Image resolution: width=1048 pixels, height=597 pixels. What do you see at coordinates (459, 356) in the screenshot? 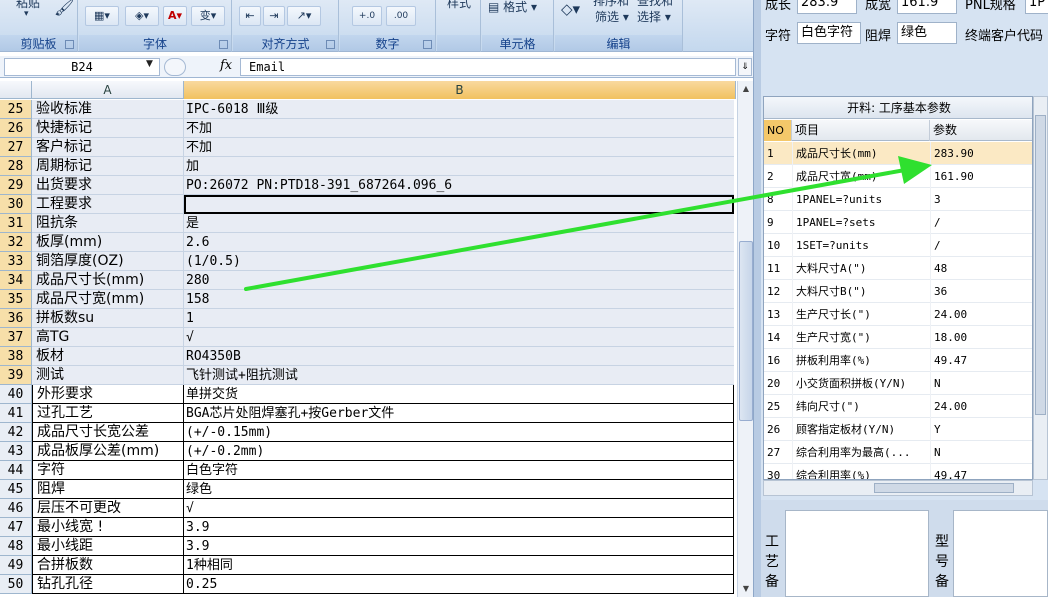
I see `cell-b: RO4350B` at bounding box center [459, 356].